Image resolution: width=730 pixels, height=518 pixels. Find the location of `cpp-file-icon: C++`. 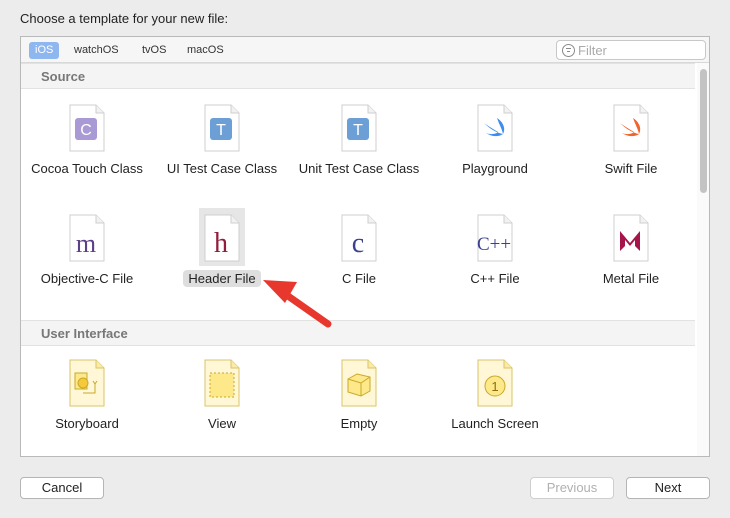

cpp-file-icon: C++ is located at coordinates (495, 238).